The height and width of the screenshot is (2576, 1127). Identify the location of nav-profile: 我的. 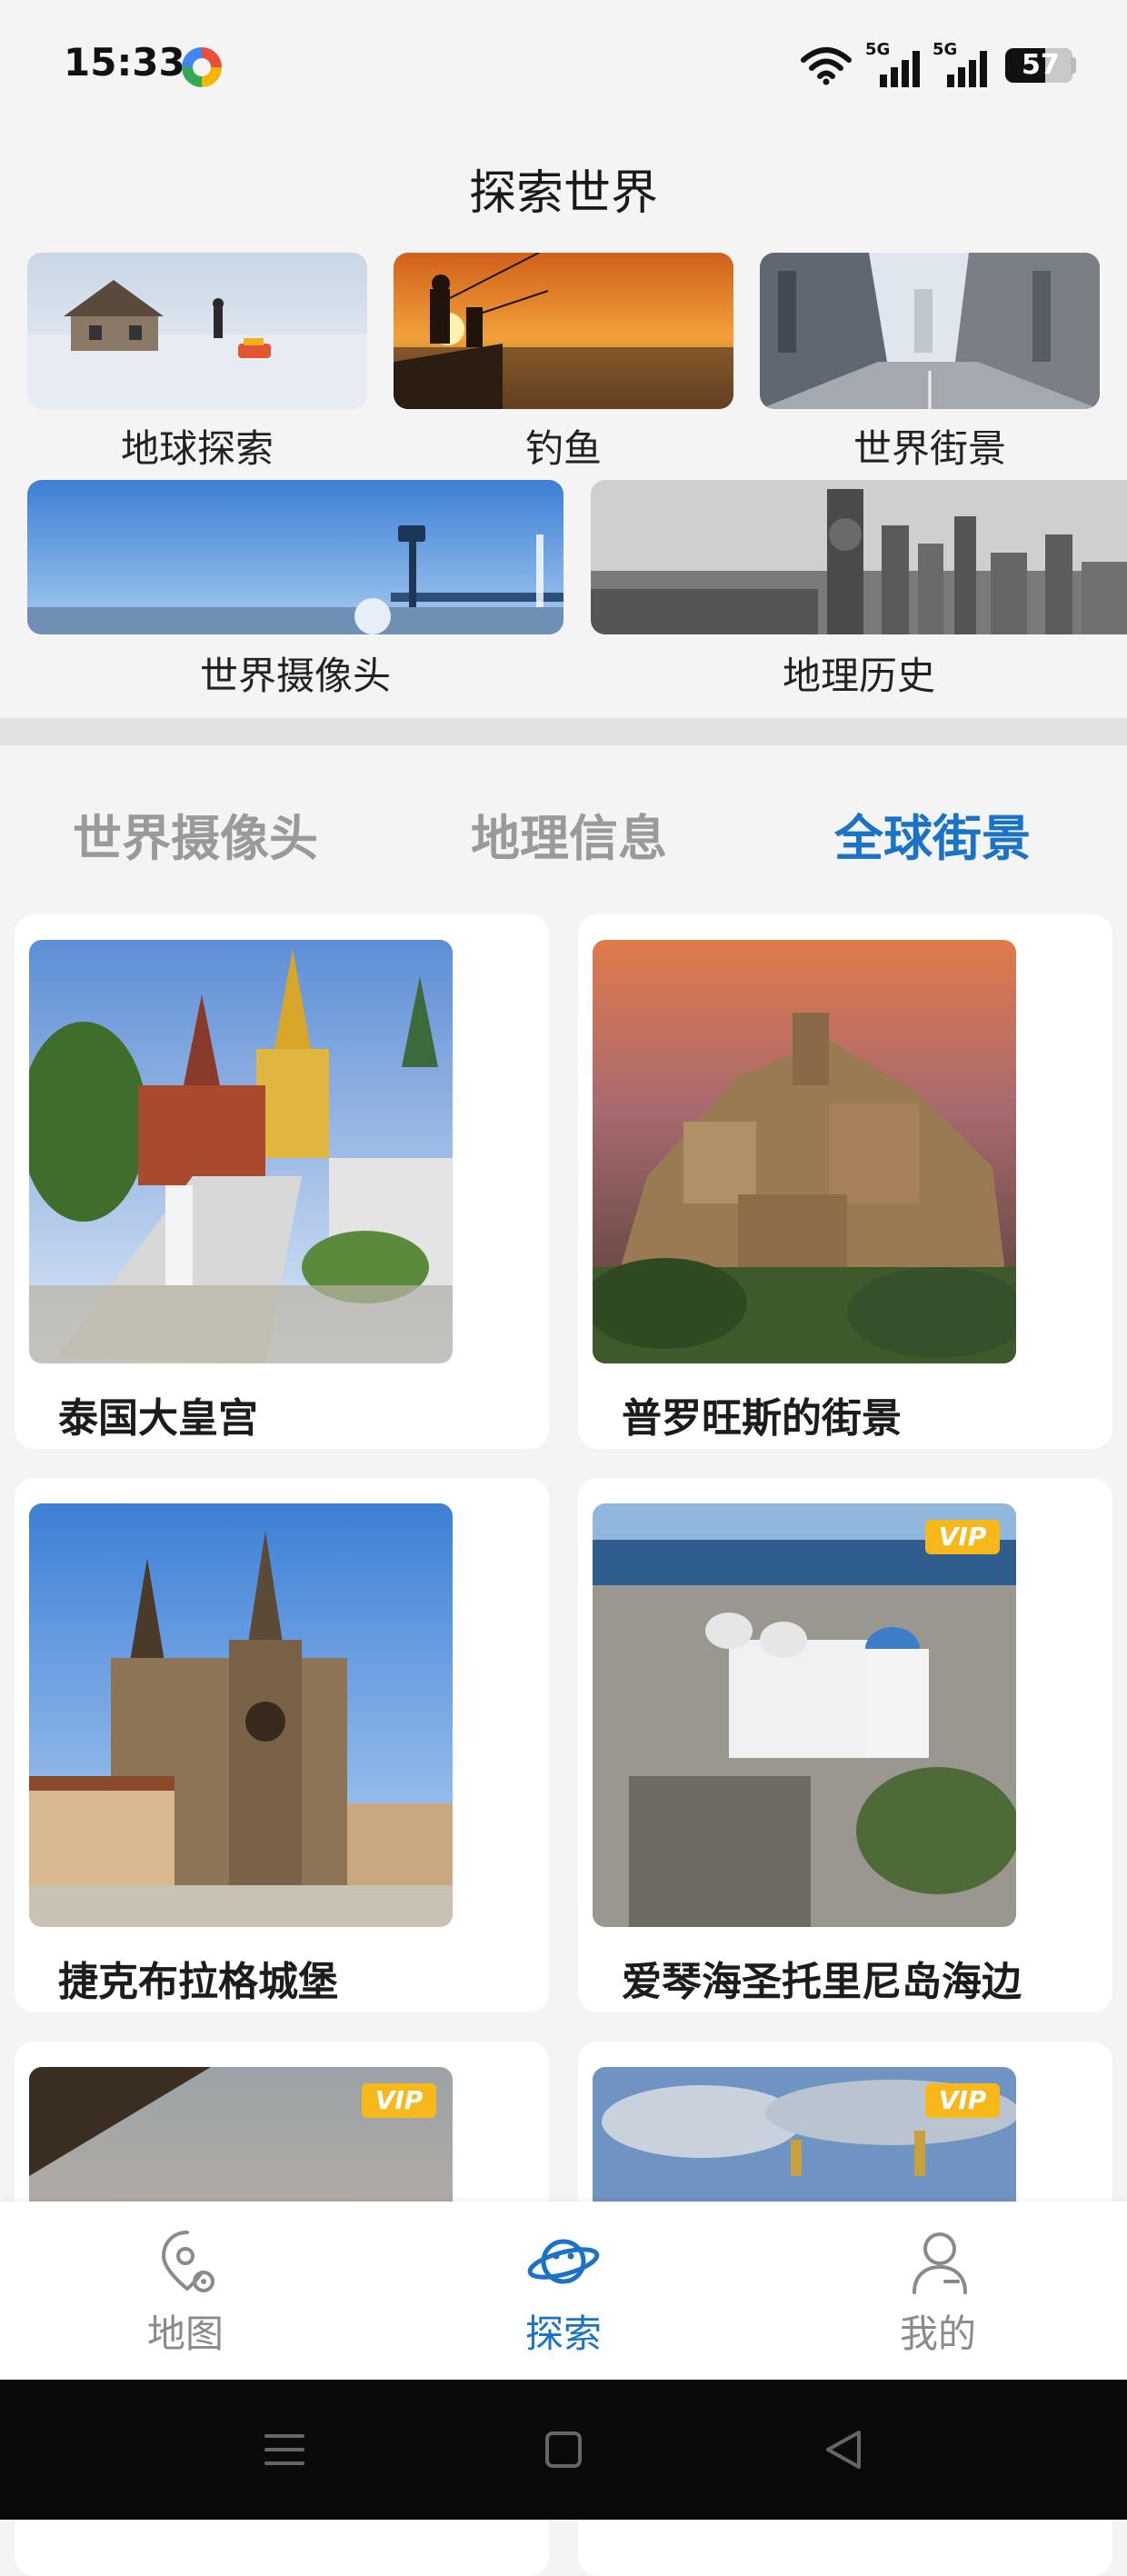
(938, 2291).